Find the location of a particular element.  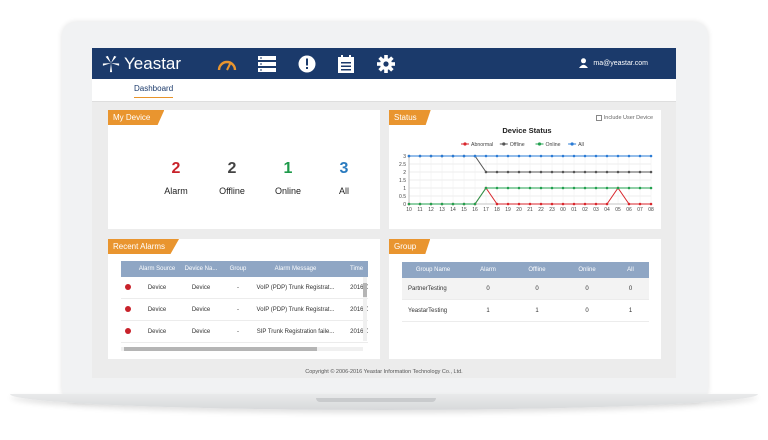

alert-icon is located at coordinates (307, 64).